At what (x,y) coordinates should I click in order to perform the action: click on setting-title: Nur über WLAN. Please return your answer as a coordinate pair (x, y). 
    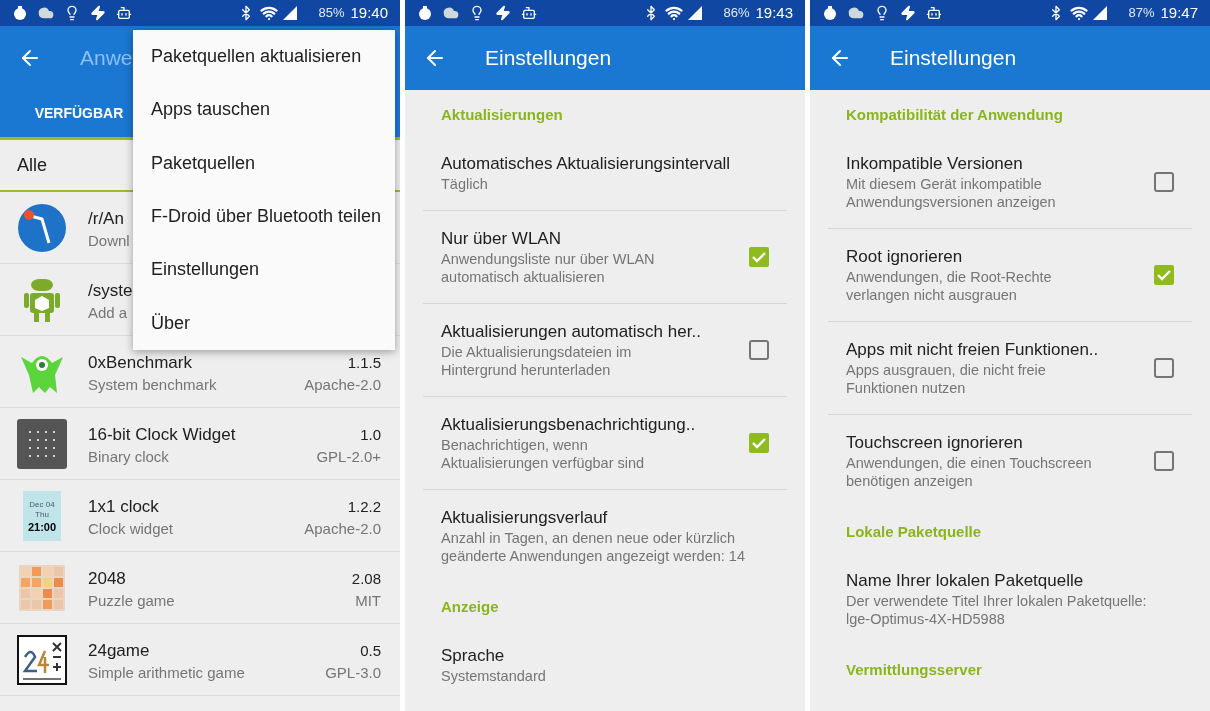
    Looking at the image, I should click on (501, 239).